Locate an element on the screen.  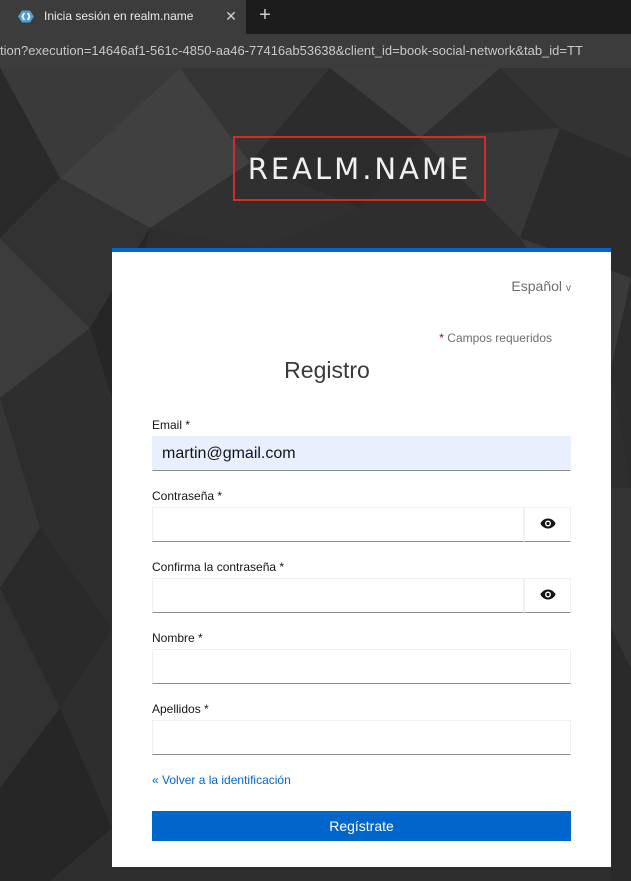
back-to-login-link: « Volver a la identificación is located at coordinates (221, 780).